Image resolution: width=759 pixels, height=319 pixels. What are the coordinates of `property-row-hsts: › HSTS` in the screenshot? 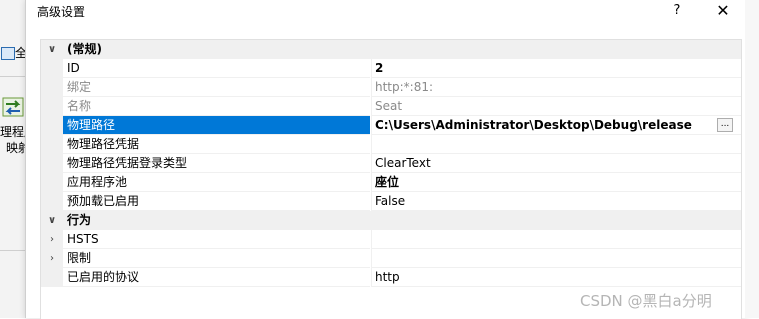 It's located at (391, 239).